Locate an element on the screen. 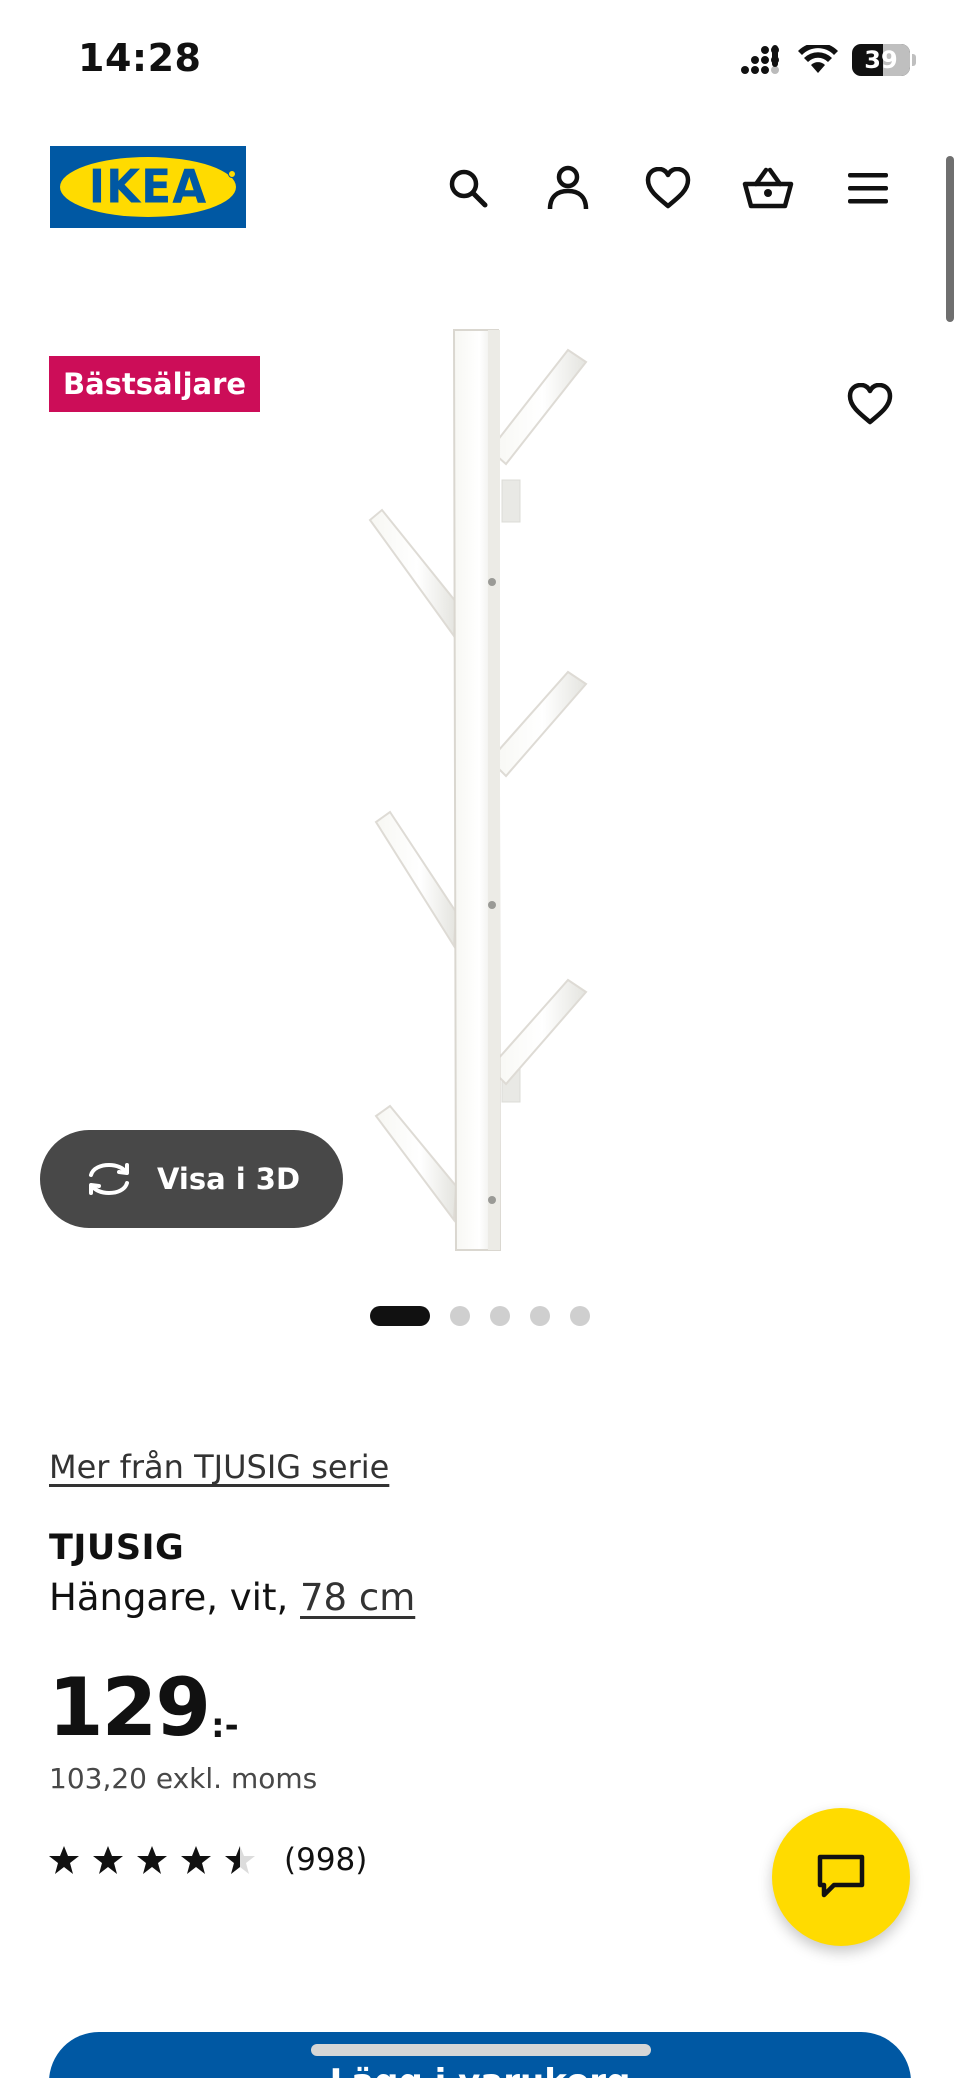 This screenshot has width=960, height=2078. status-time: 14:28 is located at coordinates (140, 58).